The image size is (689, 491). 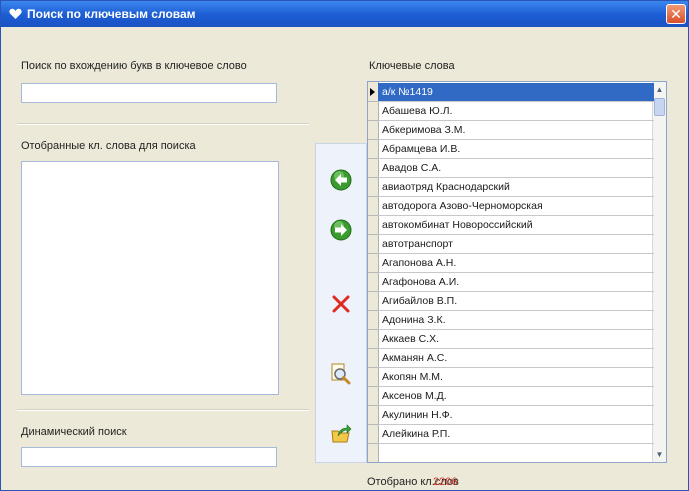 I want to click on title-bar: Поиск по ключевым словам ✕, so click(x=344, y=14).